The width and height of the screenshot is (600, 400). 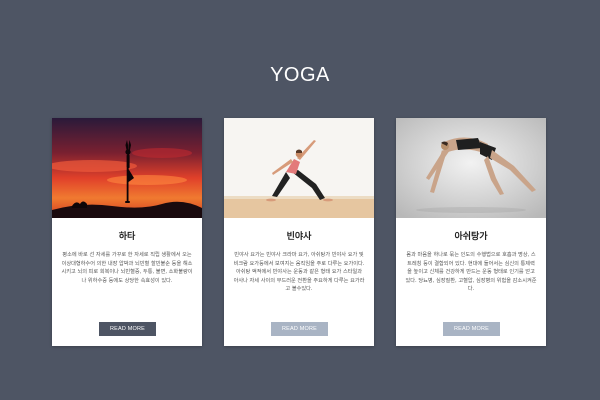 I want to click on warrior-pose-image, so click(x=299, y=168).